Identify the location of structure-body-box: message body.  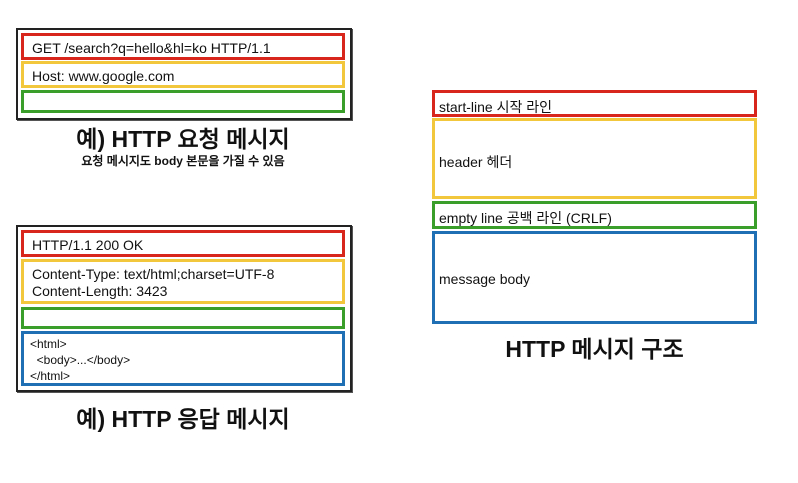
(594, 277).